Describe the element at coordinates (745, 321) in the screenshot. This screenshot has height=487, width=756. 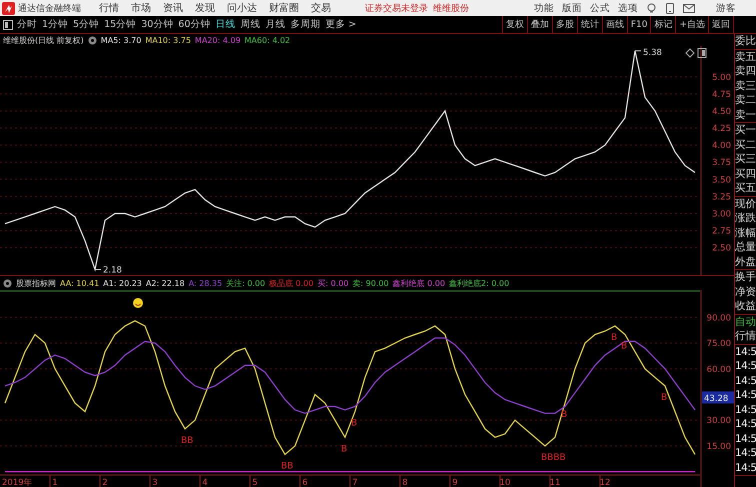
I see `quote-label: 自动` at that location.